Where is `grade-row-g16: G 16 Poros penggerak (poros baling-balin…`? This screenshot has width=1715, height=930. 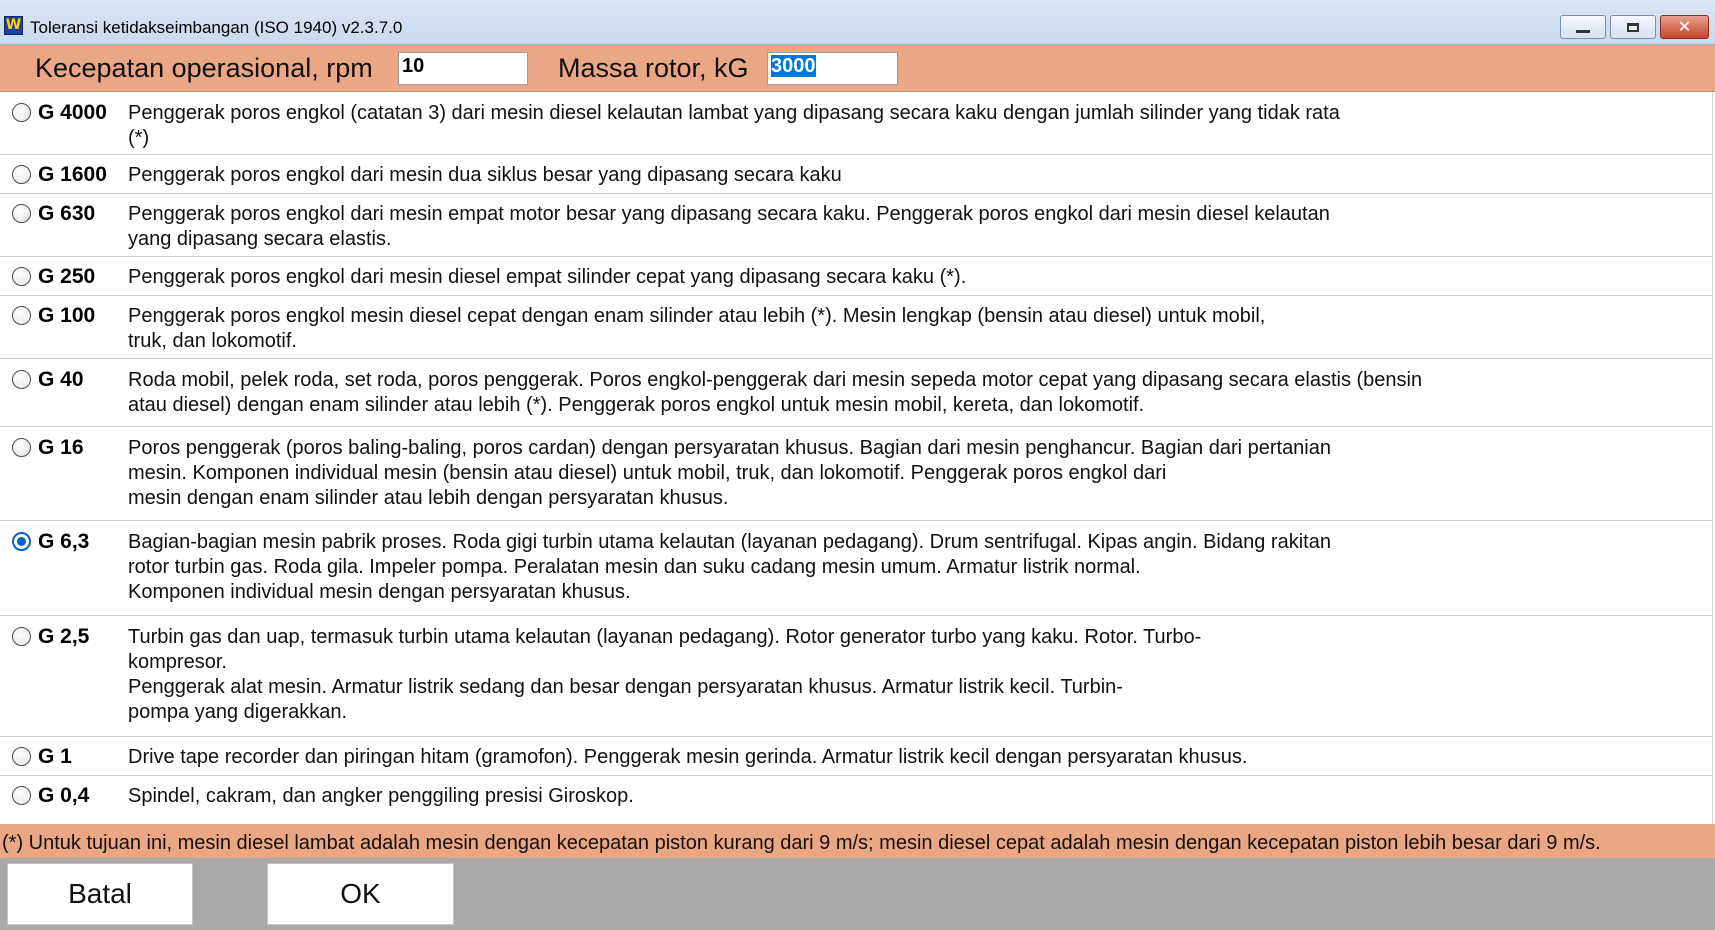
grade-row-g16: G 16 Poros penggerak (poros baling-balin… is located at coordinates (856, 474).